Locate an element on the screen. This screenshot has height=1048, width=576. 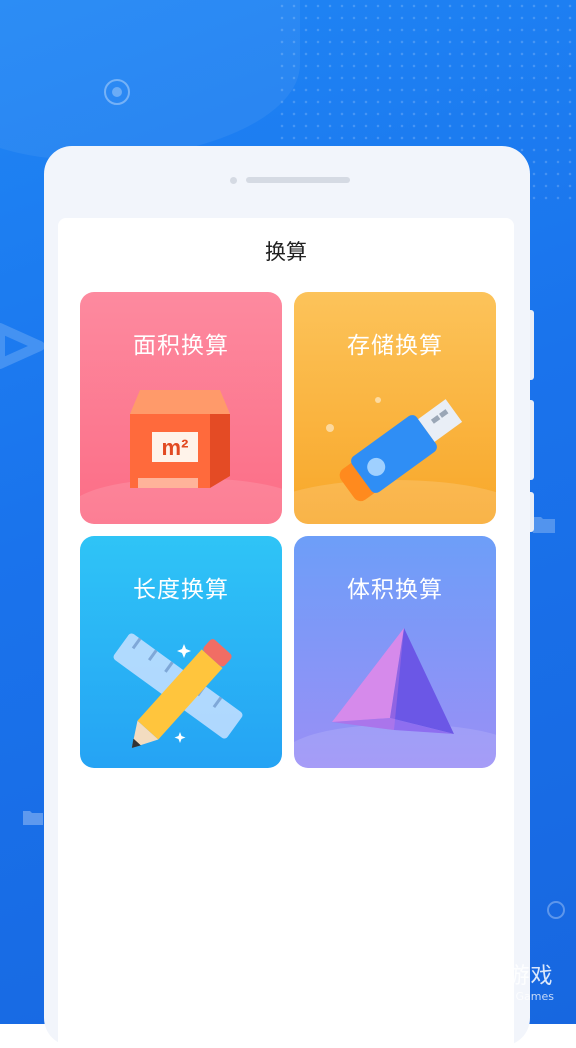
background-wave is located at coordinates (150, 80).